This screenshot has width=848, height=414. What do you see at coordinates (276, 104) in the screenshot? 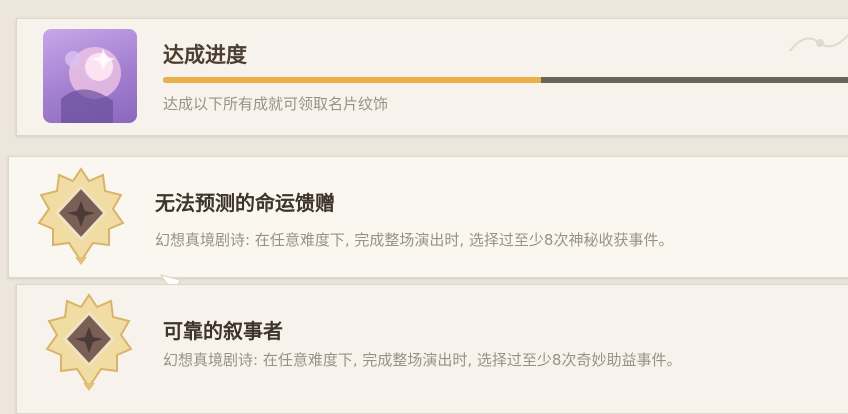
I see `progress-subtitle: 达成以下所有成就可领取名片纹饰` at bounding box center [276, 104].